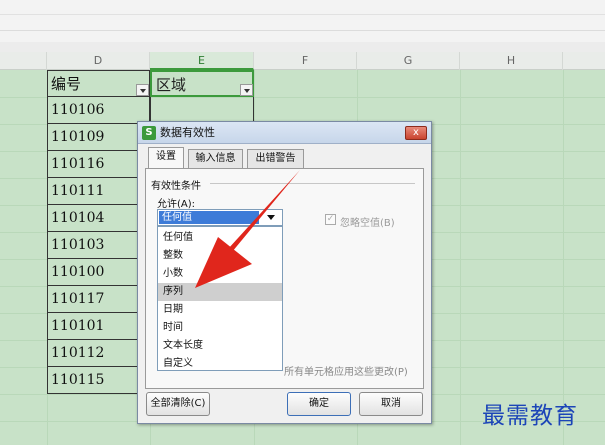 This screenshot has width=605, height=445. I want to click on annotation-arrow, so click(247, 229).